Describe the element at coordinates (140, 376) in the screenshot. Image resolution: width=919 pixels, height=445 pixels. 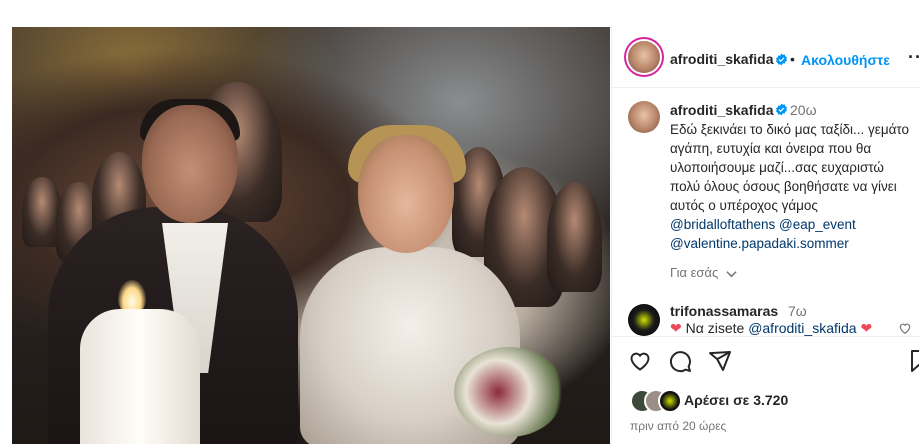
I see `candle` at that location.